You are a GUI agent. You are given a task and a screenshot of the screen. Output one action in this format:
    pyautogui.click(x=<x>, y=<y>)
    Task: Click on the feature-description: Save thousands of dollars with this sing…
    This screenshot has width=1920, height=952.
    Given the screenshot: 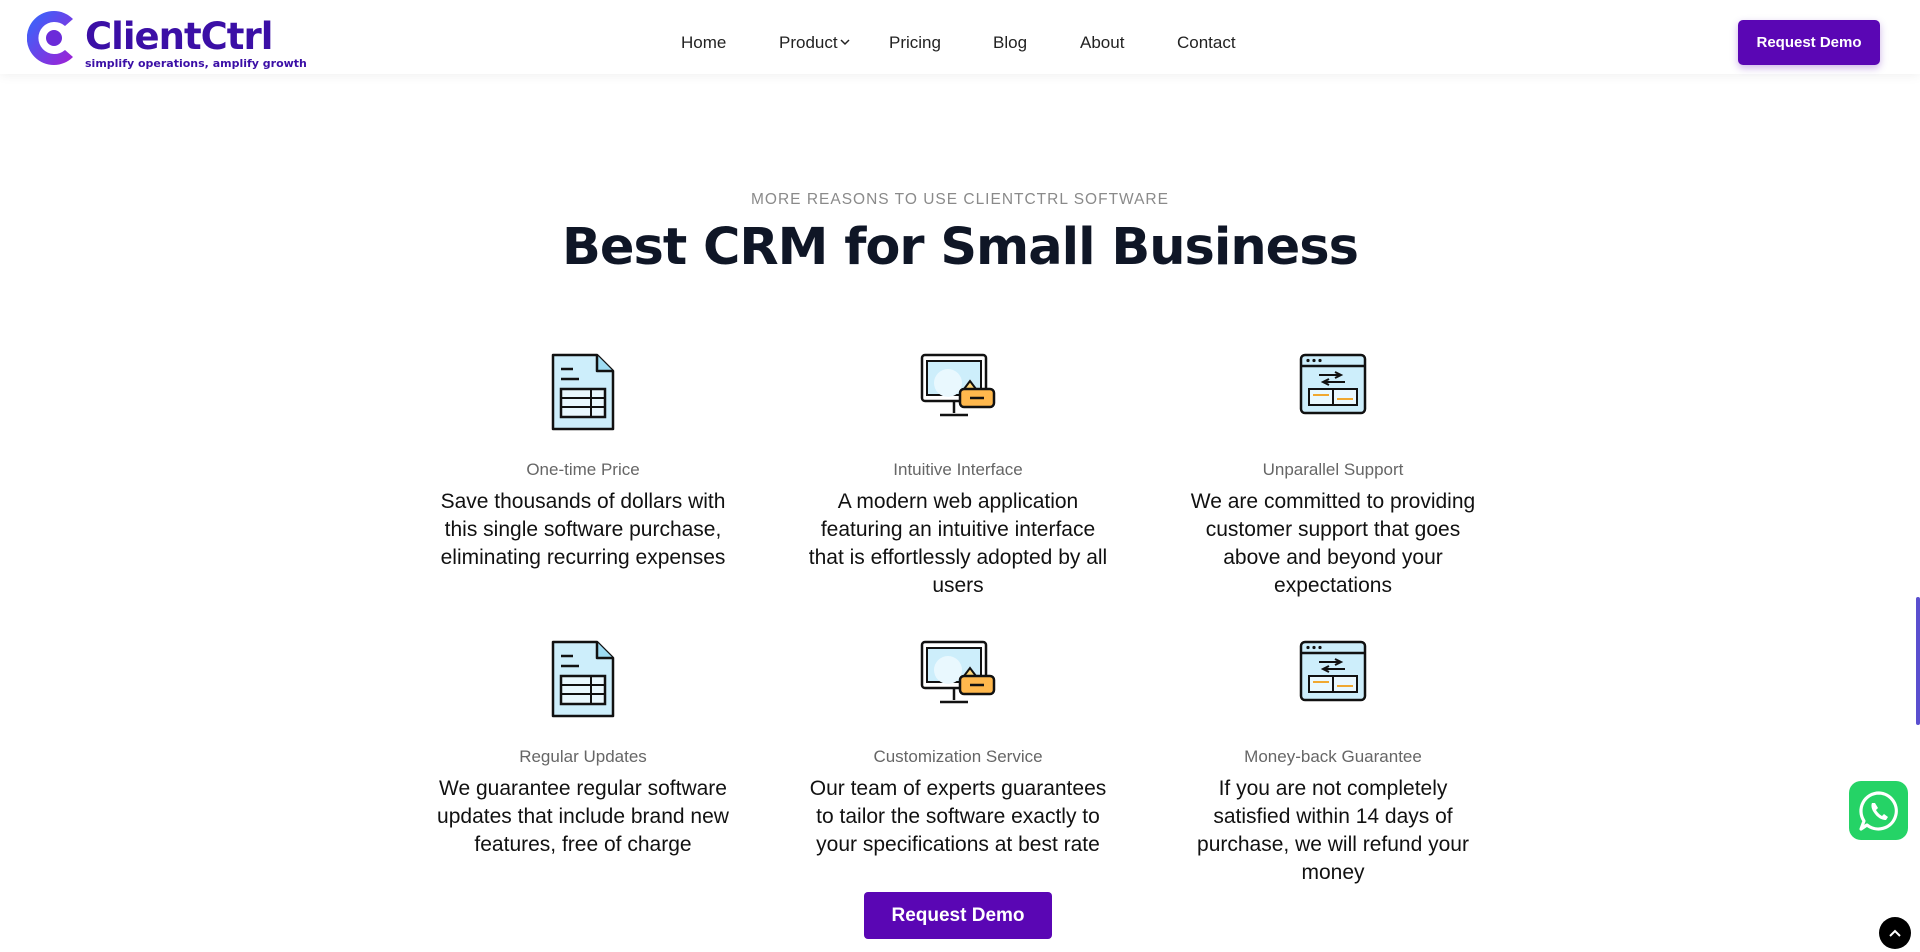 What is the action you would take?
    pyautogui.click(x=583, y=529)
    